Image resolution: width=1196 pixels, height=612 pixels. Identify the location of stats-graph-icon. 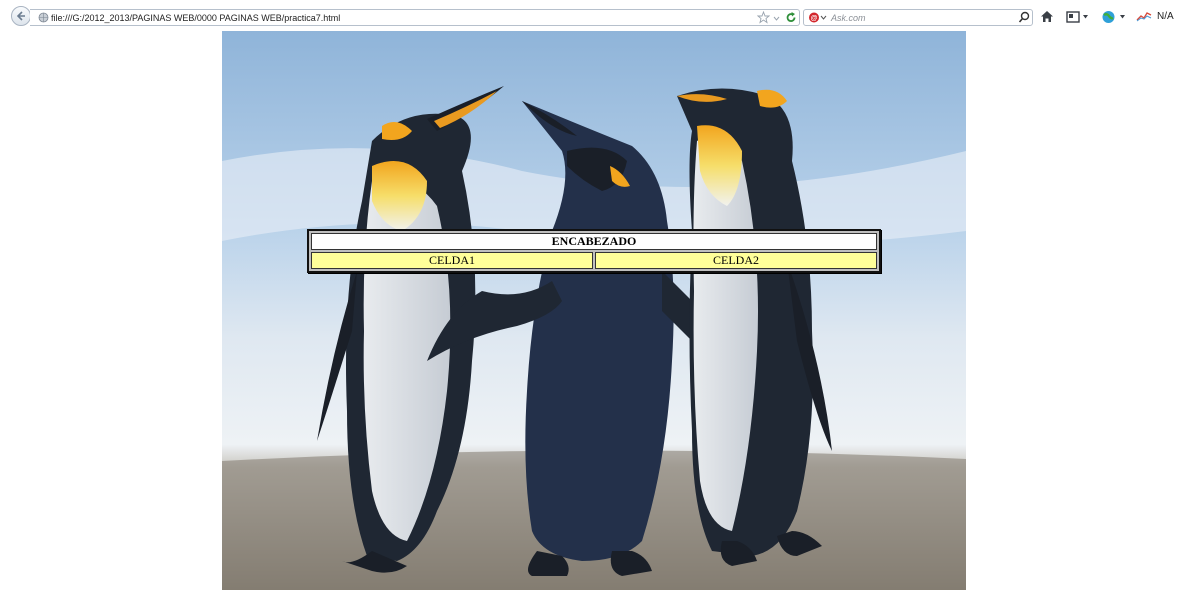
(1144, 16).